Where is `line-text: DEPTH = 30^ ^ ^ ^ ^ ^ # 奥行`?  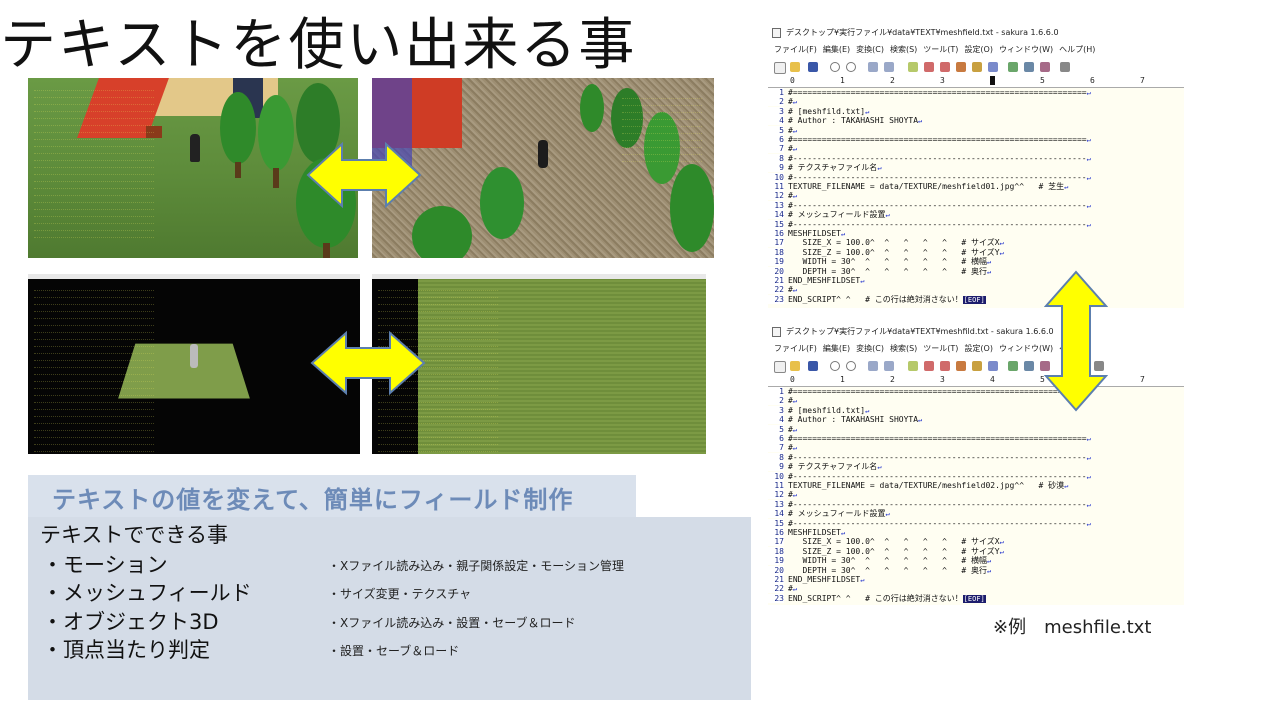 line-text: DEPTH = 30^ ^ ^ ^ ^ ^ # 奥行 is located at coordinates (888, 570).